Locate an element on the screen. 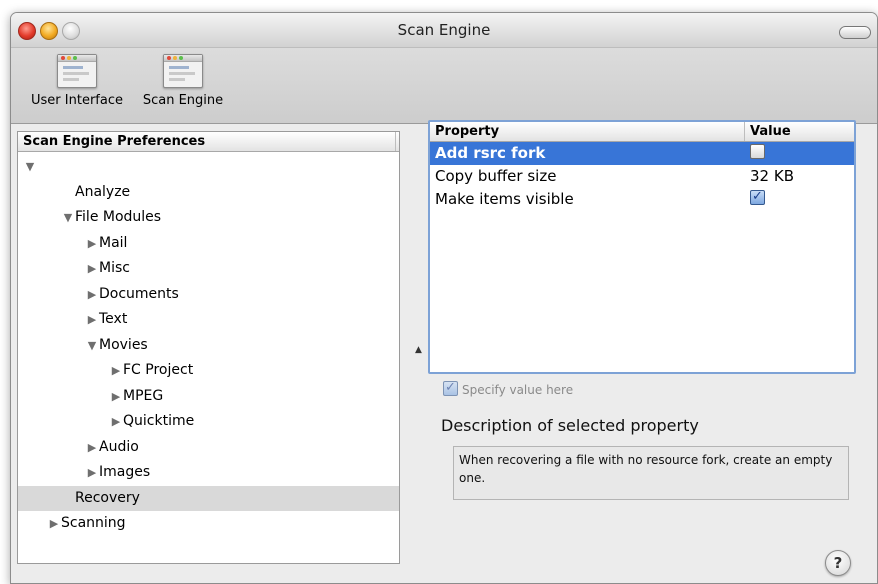  tree-item: ▼ Movies is located at coordinates (208, 345).